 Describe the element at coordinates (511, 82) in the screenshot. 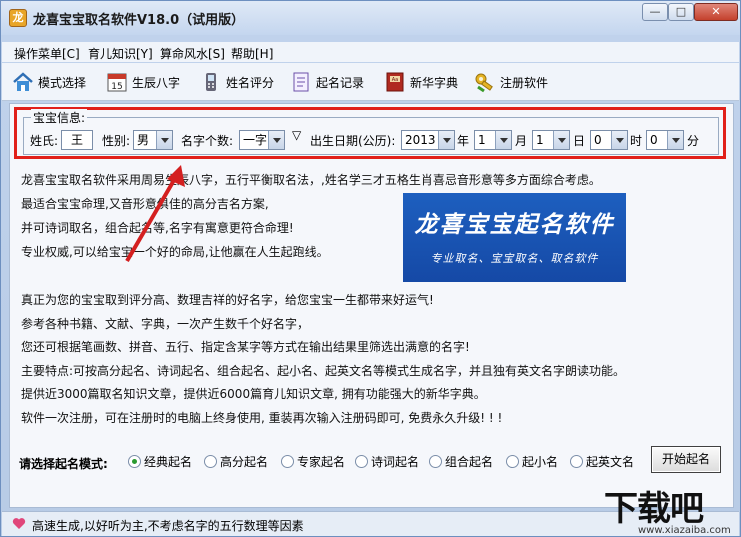

I see `toolbar-register-button: 注册软件` at that location.